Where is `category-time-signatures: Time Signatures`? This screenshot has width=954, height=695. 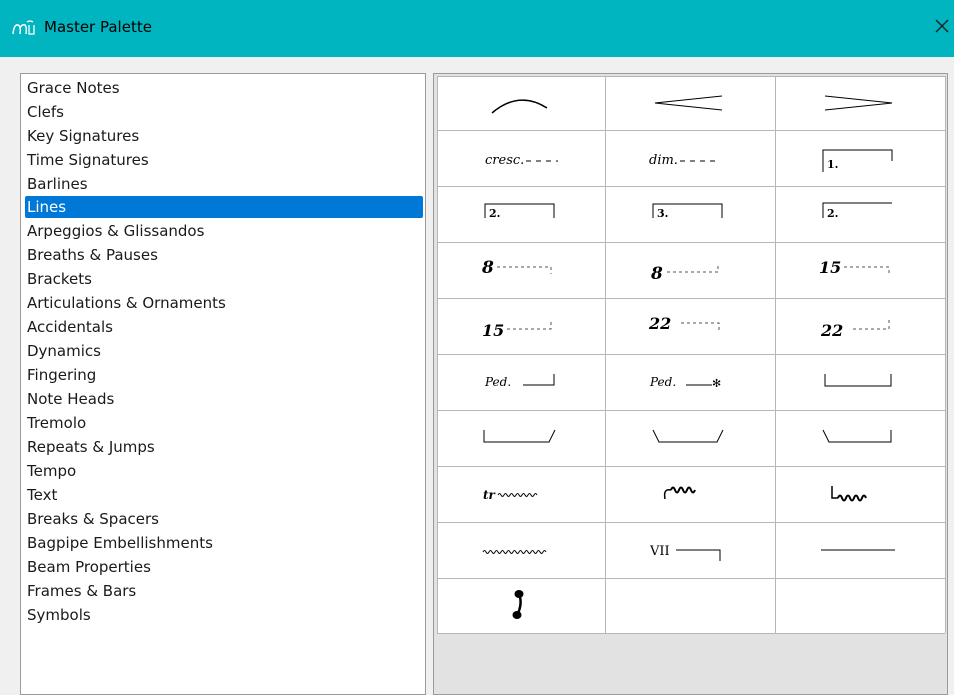 category-time-signatures: Time Signatures is located at coordinates (88, 160).